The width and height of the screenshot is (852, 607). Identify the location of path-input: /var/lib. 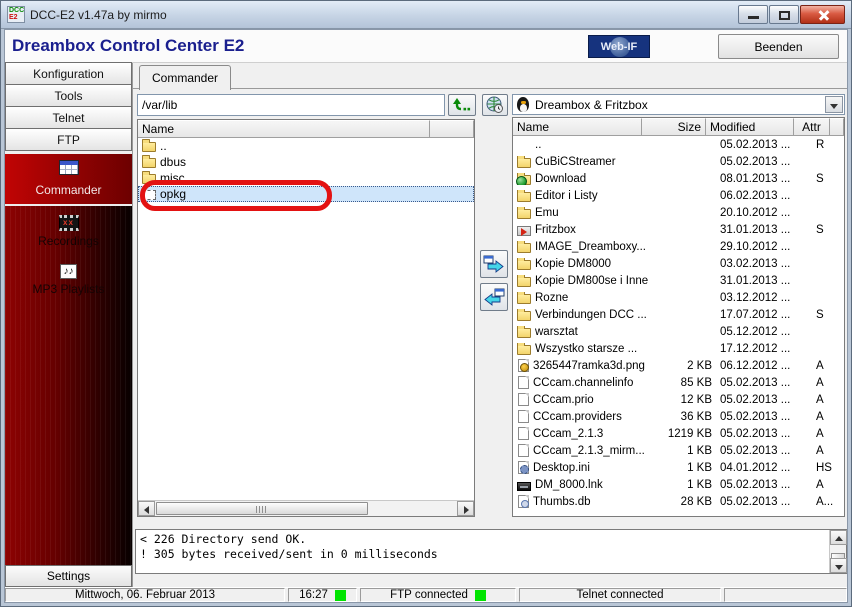
(291, 105).